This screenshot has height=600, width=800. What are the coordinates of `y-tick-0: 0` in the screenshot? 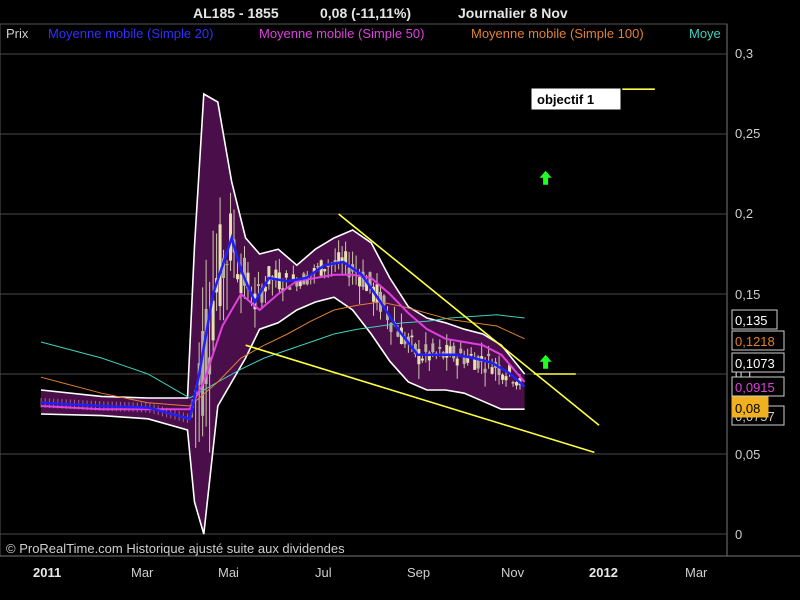 It's located at (738, 534).